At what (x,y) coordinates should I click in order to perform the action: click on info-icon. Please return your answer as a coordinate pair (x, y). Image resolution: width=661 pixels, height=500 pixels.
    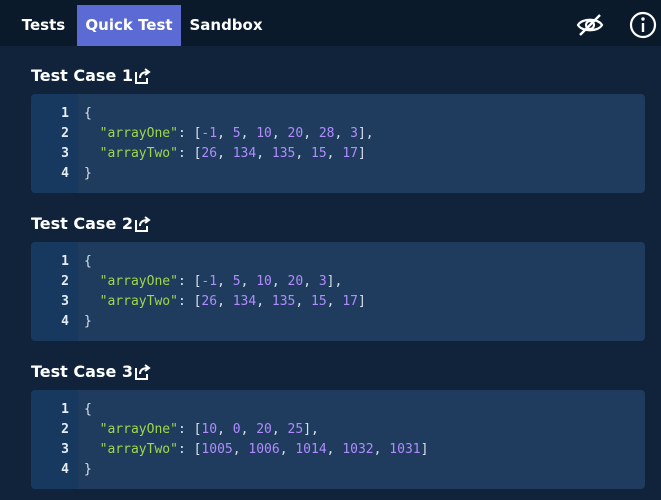
    Looking at the image, I should click on (643, 25).